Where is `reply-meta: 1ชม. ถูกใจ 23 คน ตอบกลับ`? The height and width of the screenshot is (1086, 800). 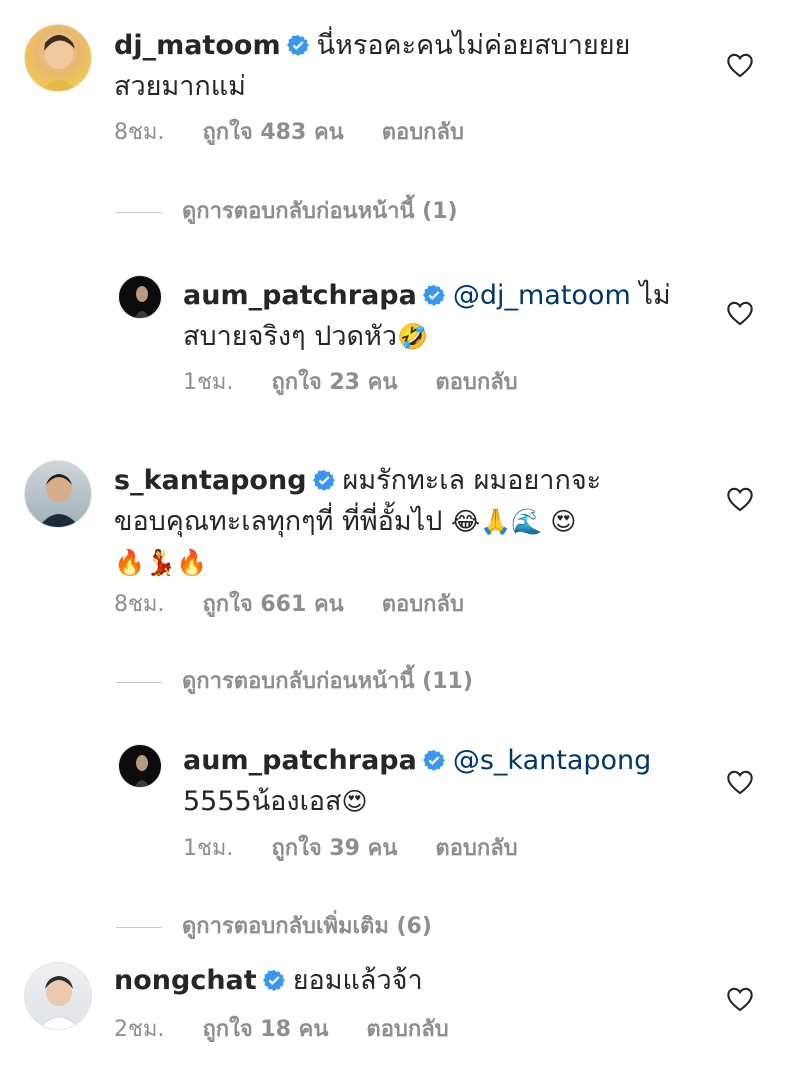
reply-meta: 1ชม. ถูกใจ 23 คน ตอบกลับ is located at coordinates (350, 383).